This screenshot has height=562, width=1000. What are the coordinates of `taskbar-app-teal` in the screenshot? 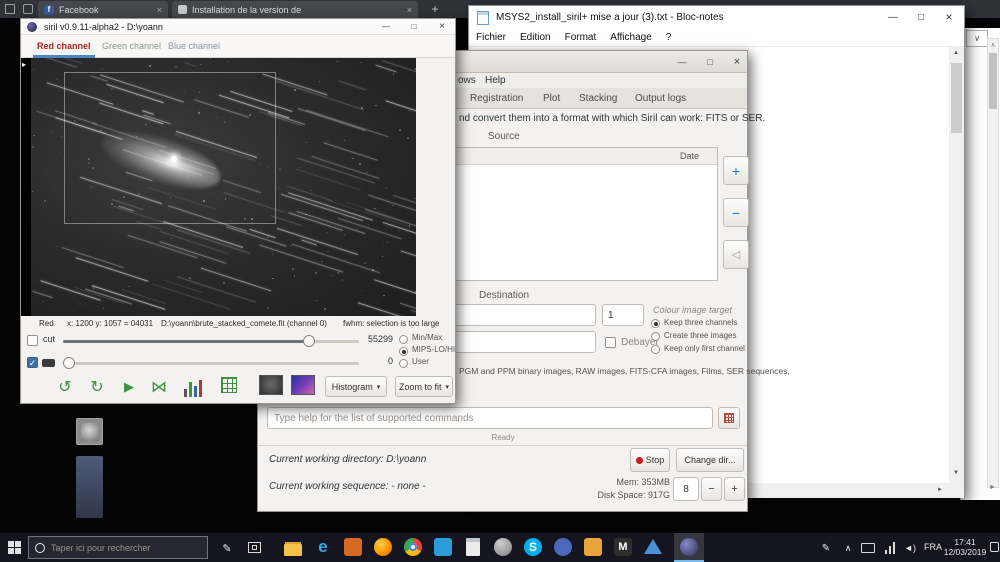 It's located at (443, 547).